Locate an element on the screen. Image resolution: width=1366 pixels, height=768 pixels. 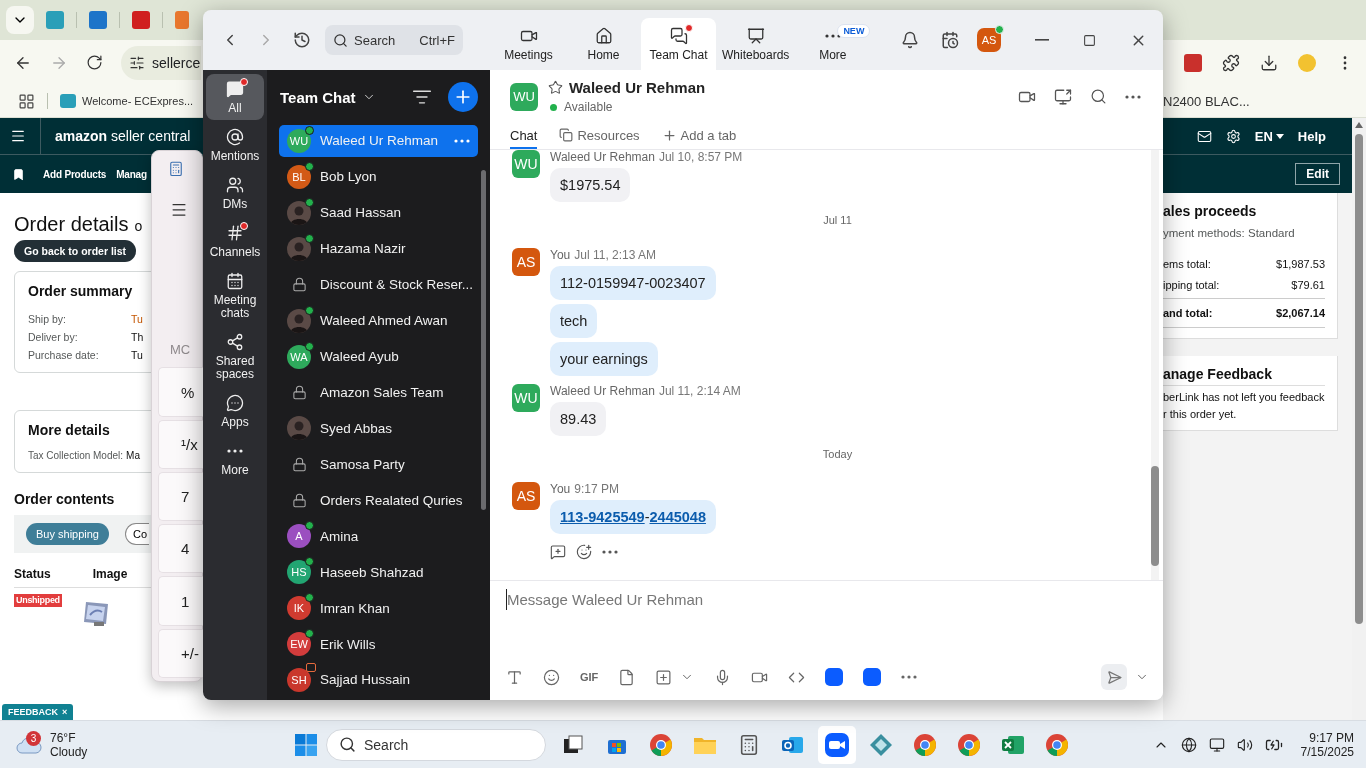
video-icon is located at coordinates (837, 744).